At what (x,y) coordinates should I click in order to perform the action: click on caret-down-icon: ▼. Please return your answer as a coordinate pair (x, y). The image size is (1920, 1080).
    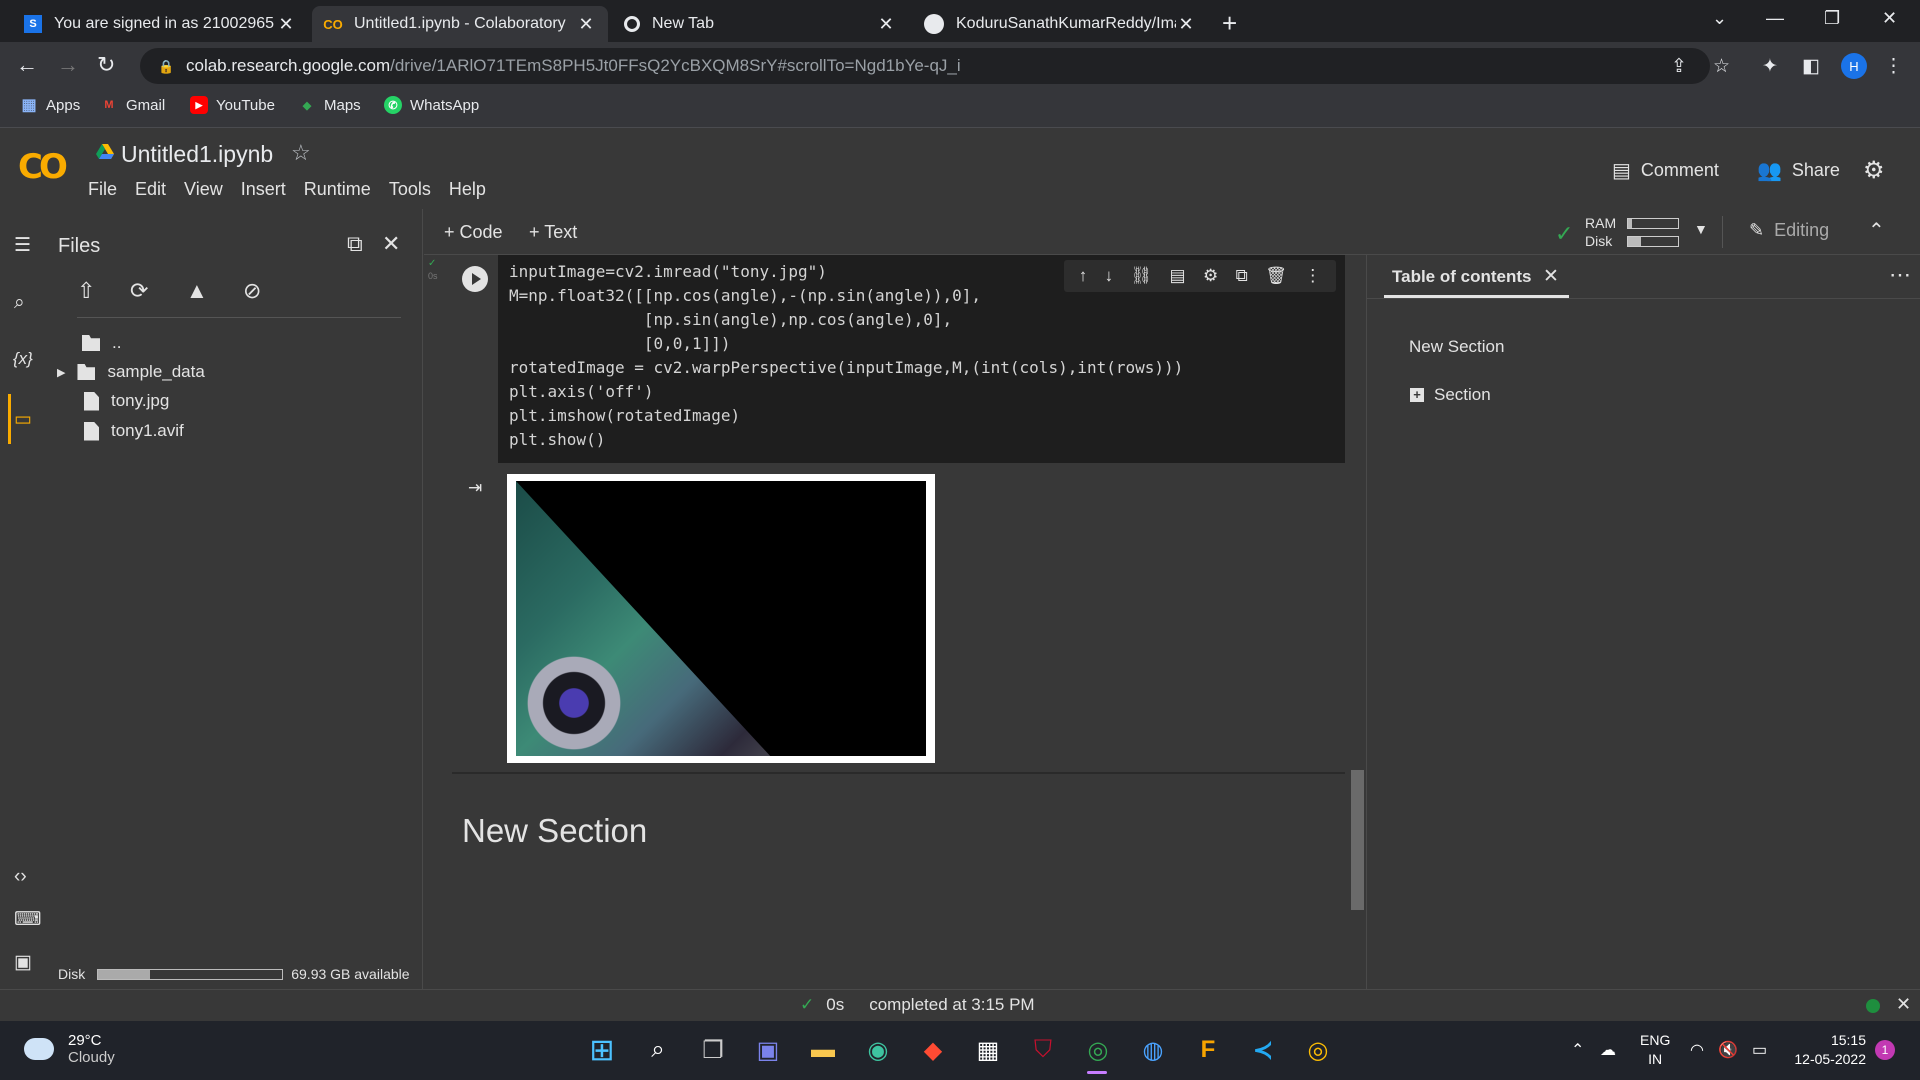
    Looking at the image, I should click on (1701, 229).